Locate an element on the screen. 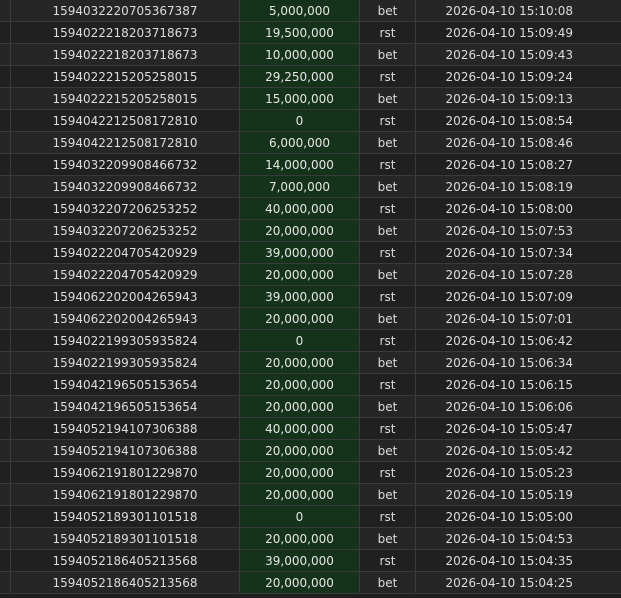 Image resolution: width=621 pixels, height=598 pixels. transaction-id-cell: 1594052186405213568 is located at coordinates (125, 582).